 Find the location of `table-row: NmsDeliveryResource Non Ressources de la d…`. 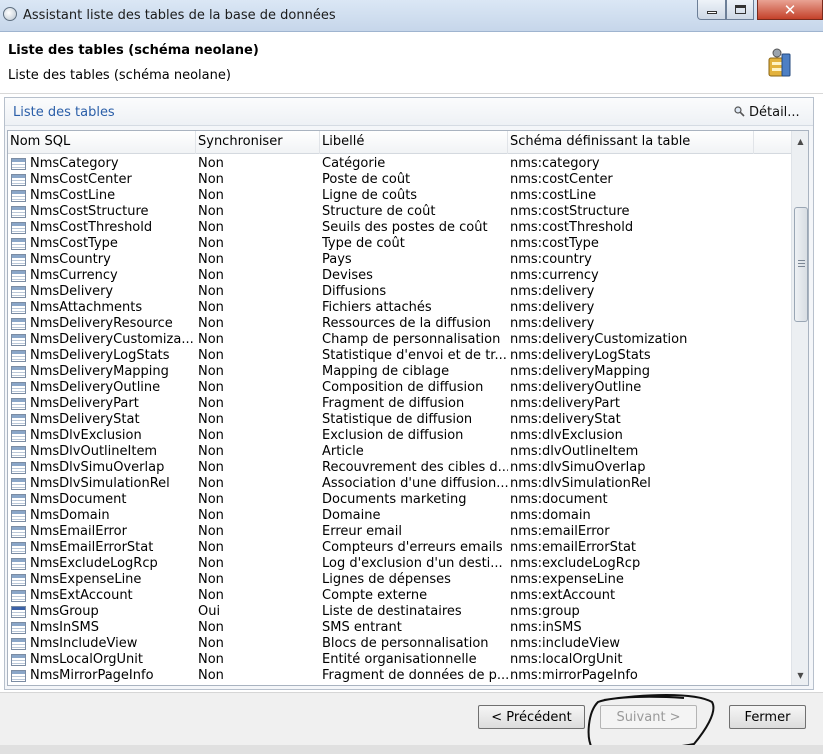

table-row: NmsDeliveryResource Non Ressources de la d… is located at coordinates (399, 324).